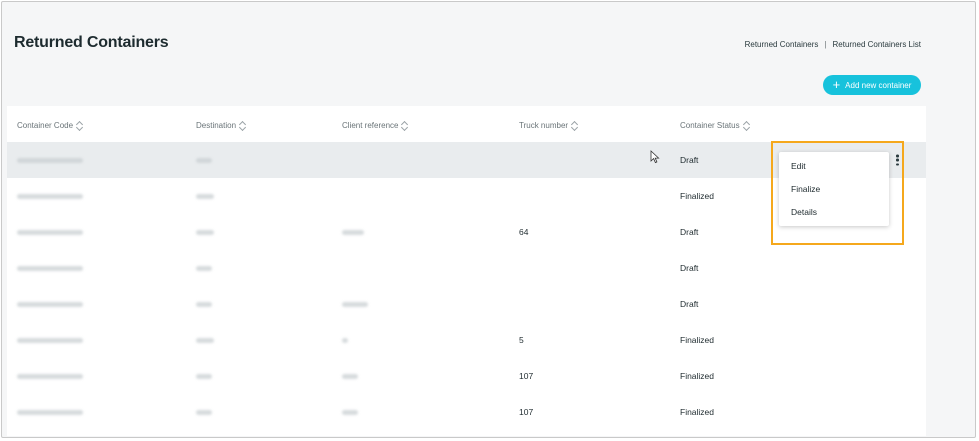 The height and width of the screenshot is (441, 979). What do you see at coordinates (836, 84) in the screenshot?
I see `plus-icon: +` at bounding box center [836, 84].